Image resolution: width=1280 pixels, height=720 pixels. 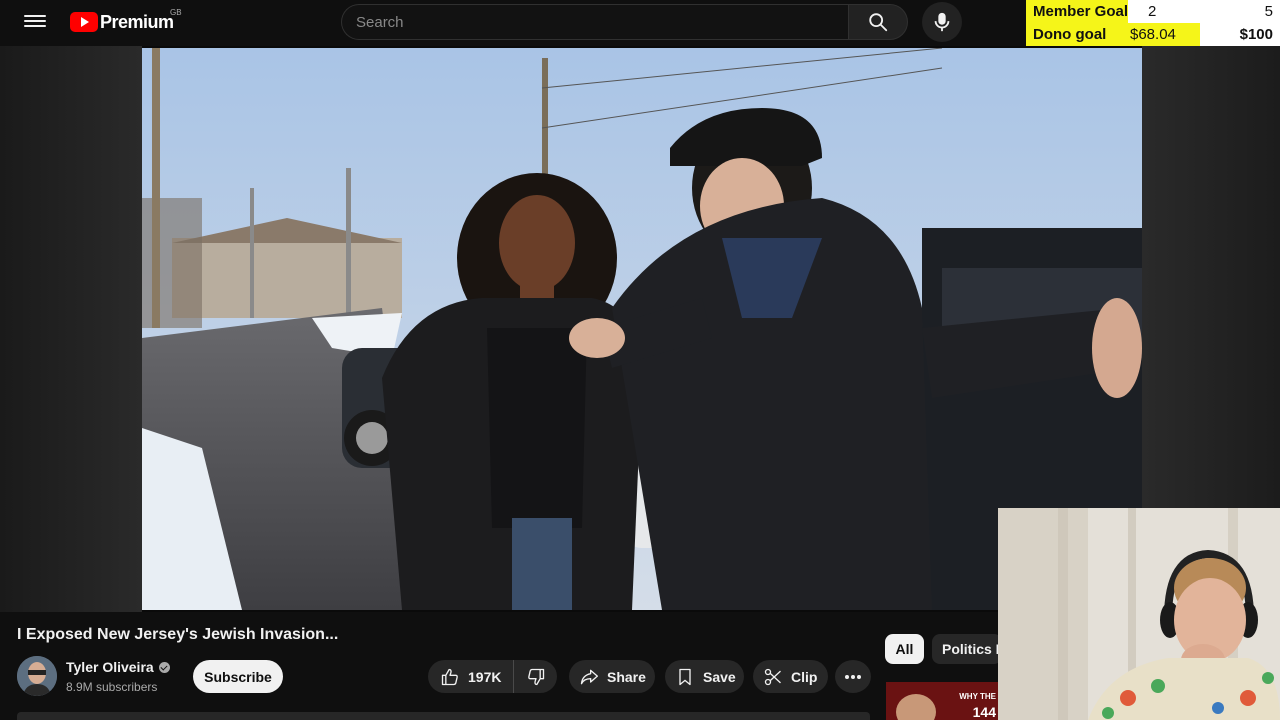 I want to click on verified-icon, so click(x=164, y=667).